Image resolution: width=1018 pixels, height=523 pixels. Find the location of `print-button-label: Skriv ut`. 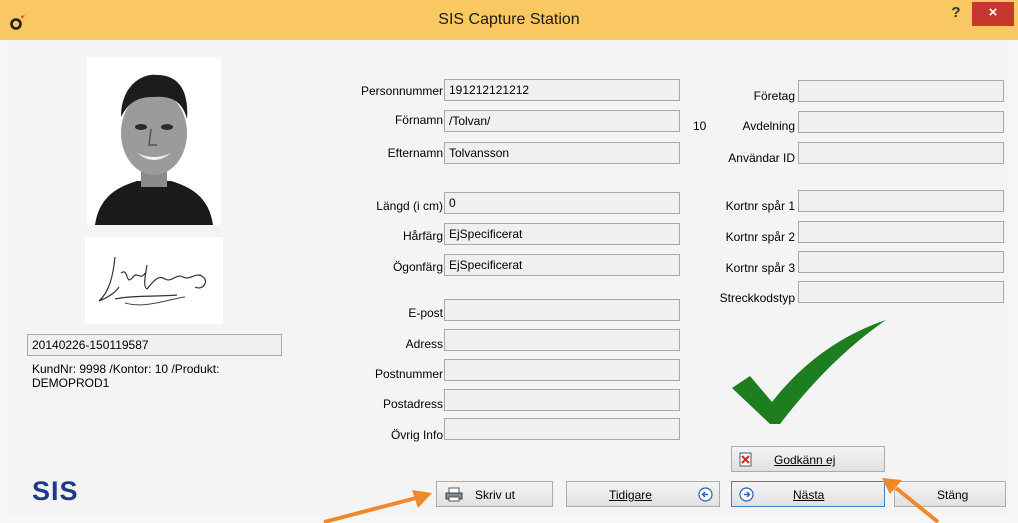

print-button-label: Skriv ut is located at coordinates (495, 495).